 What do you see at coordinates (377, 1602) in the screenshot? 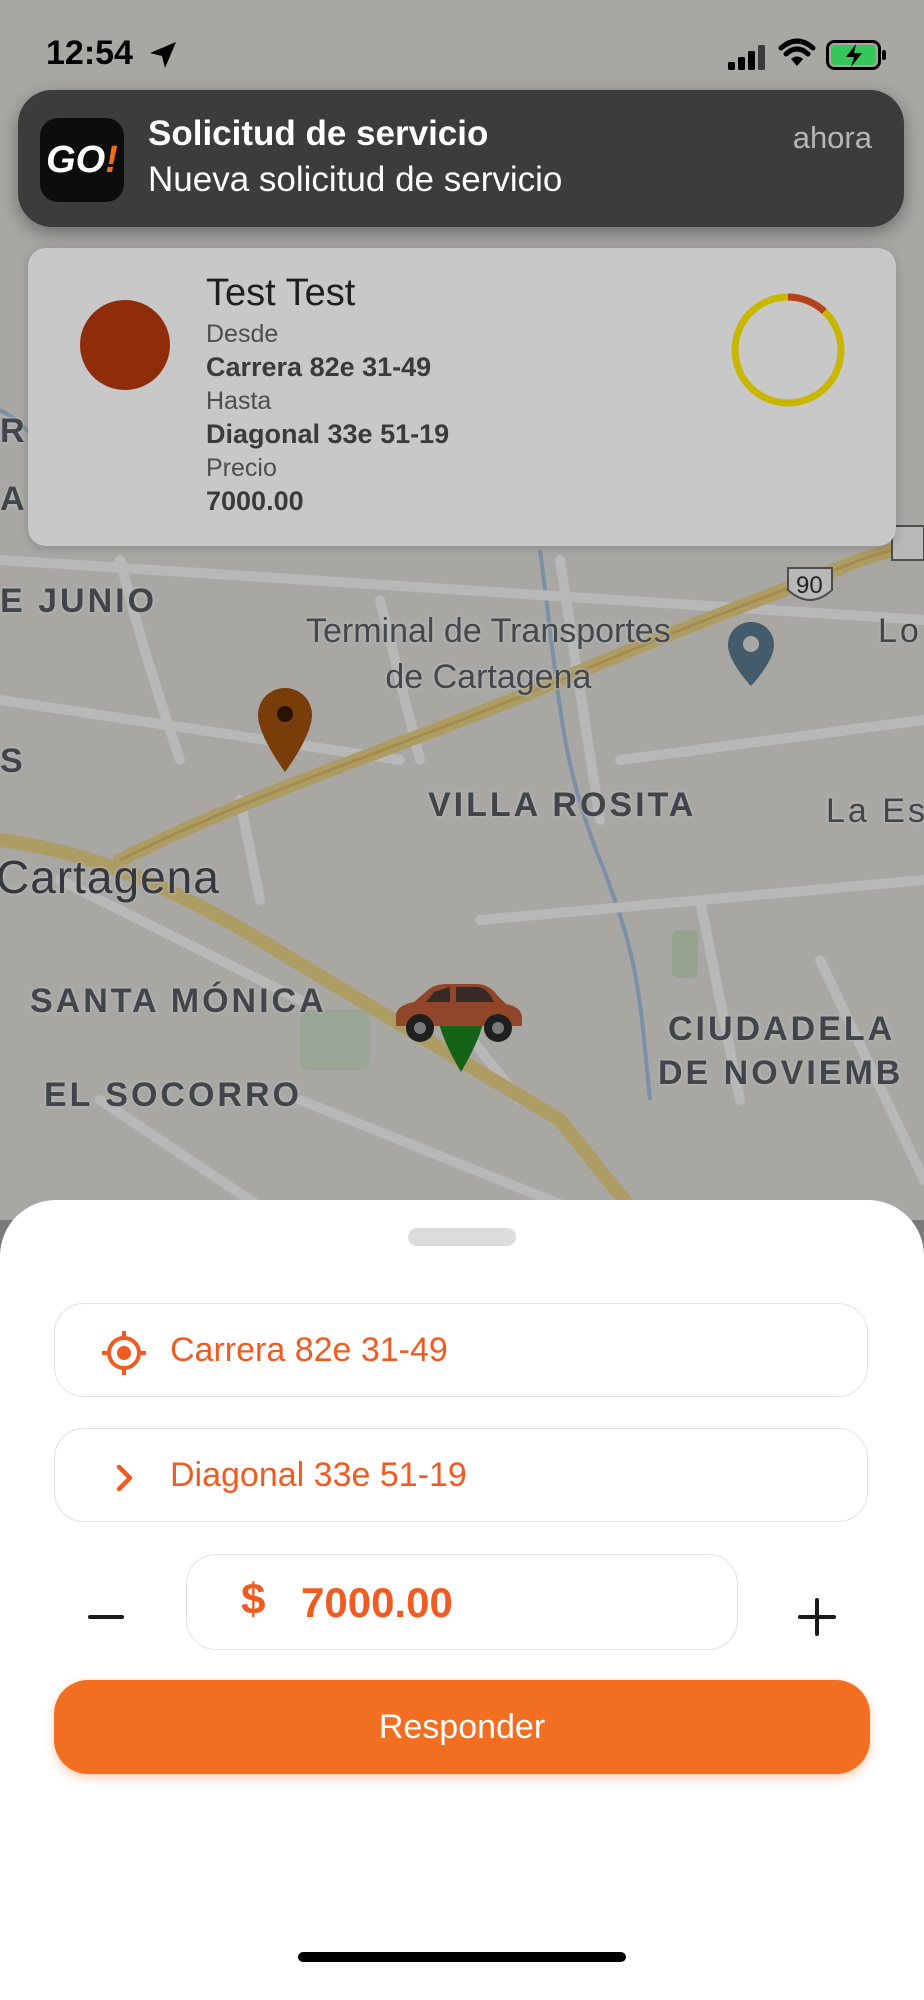
I see `price-input-value: 7000.00` at bounding box center [377, 1602].